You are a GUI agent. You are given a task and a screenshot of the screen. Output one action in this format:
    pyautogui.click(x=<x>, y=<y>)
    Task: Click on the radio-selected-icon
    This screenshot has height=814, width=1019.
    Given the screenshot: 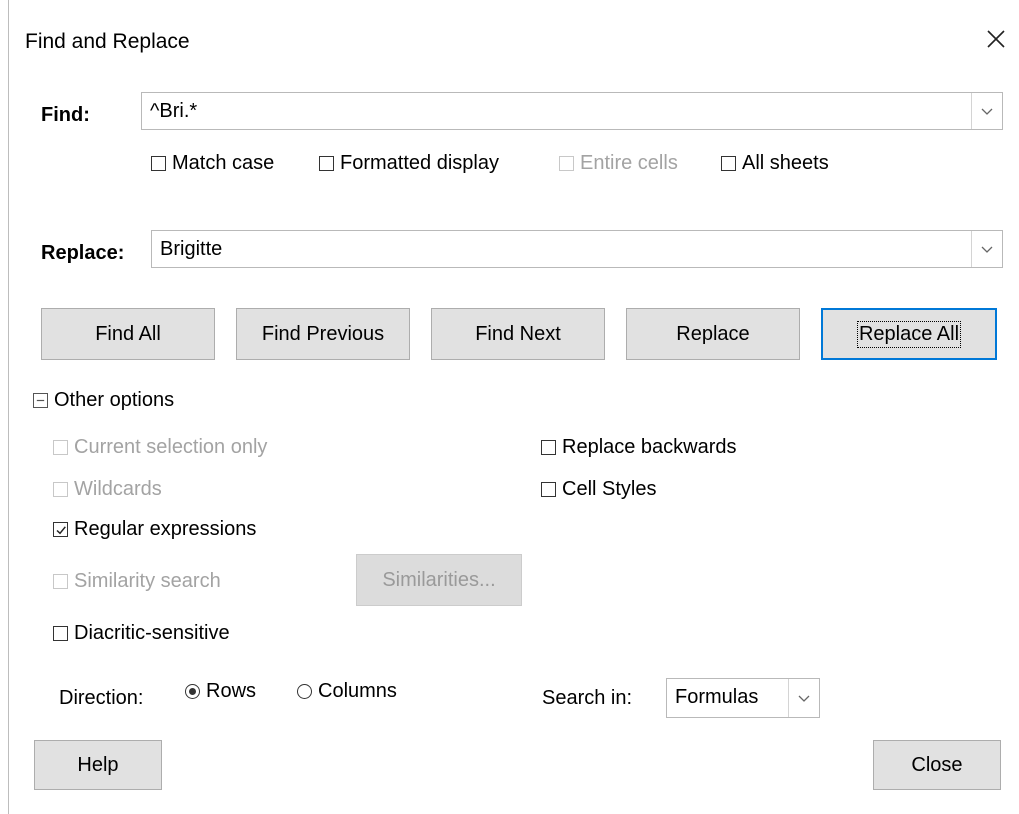 What is the action you would take?
    pyautogui.click(x=192, y=691)
    